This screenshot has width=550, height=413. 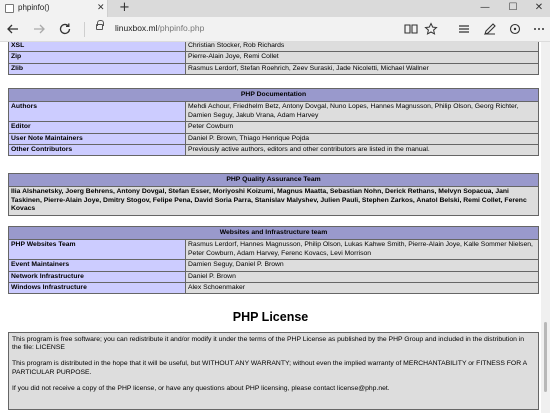 I want to click on qa-header: PHP Quality Assurance Team, so click(x=273, y=180).